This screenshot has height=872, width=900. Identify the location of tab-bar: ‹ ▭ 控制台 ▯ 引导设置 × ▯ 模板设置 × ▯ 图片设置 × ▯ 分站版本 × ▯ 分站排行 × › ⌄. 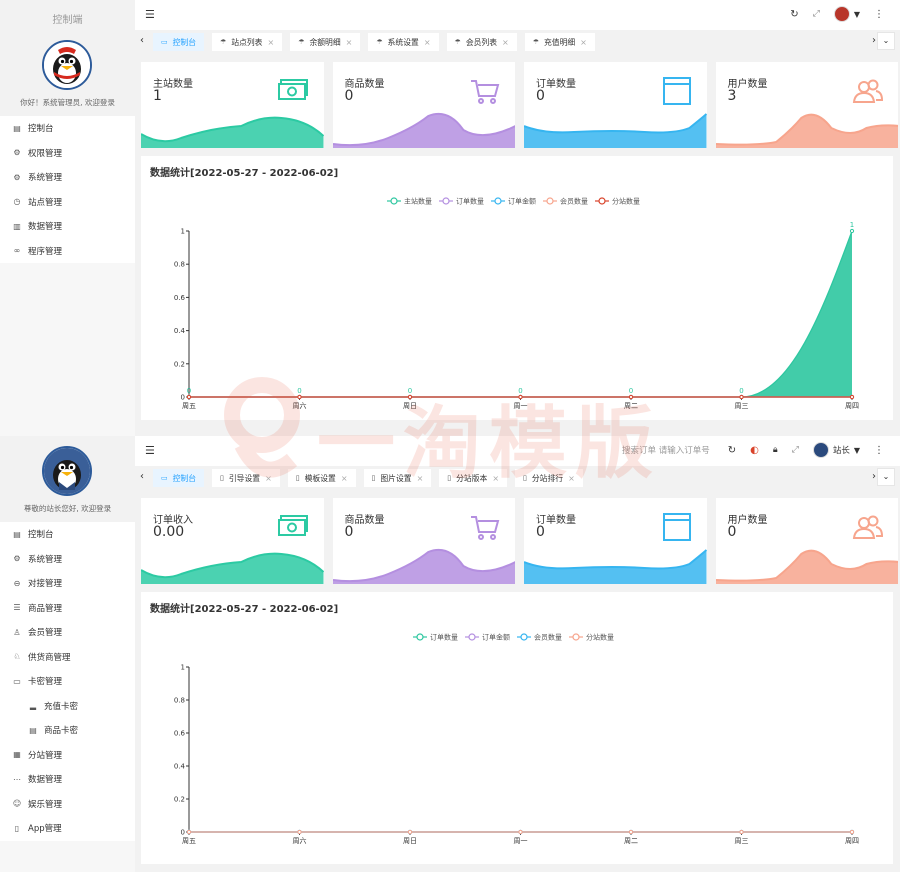
(517, 478).